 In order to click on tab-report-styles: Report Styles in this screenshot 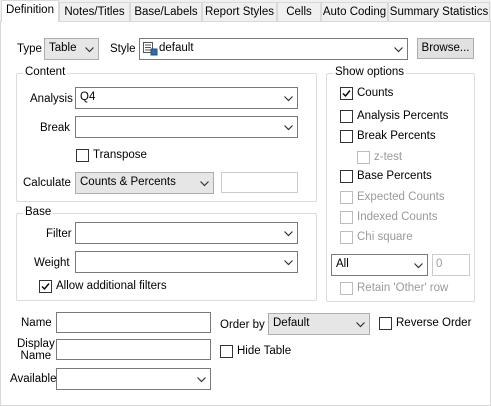, I will do `click(239, 11)`.